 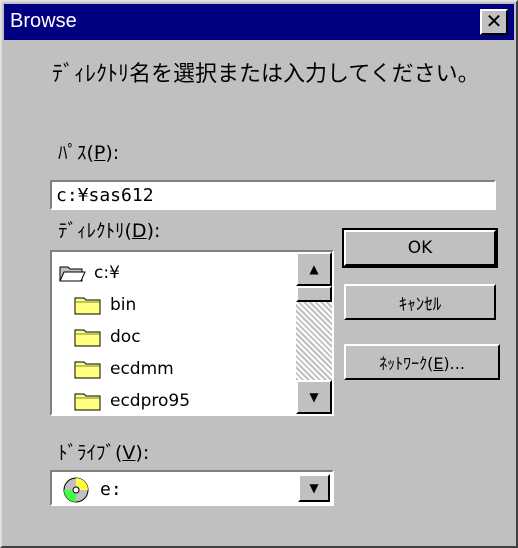 I want to click on arrow-up-icon: ▲, so click(x=314, y=269).